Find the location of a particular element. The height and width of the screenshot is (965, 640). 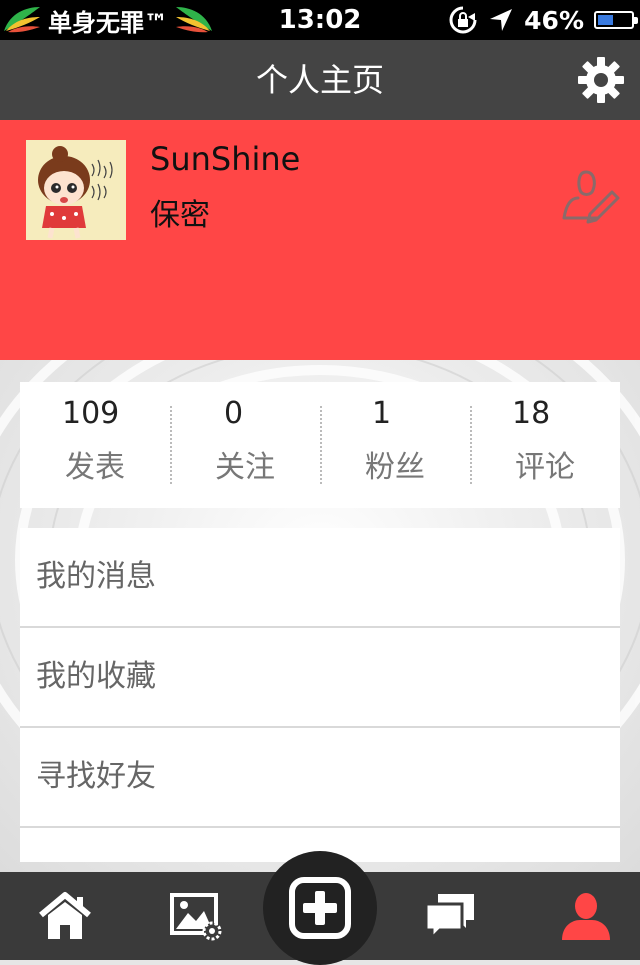

add-post-icon is located at coordinates (320, 908).